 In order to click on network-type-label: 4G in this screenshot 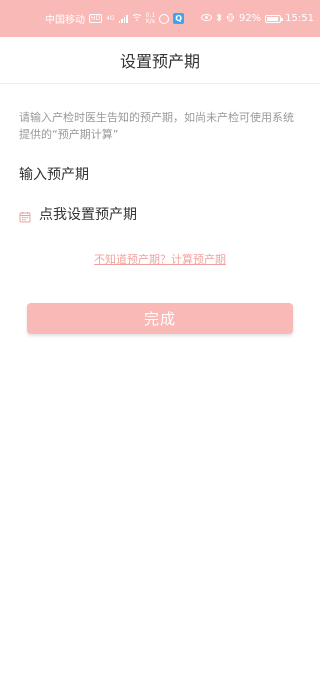, I will do `click(110, 18)`.